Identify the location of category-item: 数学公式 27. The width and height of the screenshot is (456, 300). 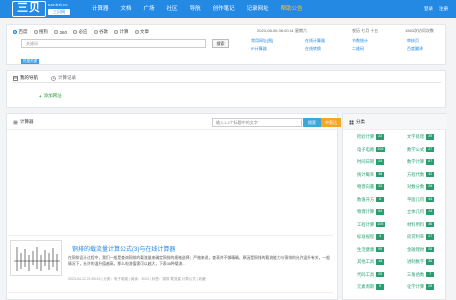
(421, 149).